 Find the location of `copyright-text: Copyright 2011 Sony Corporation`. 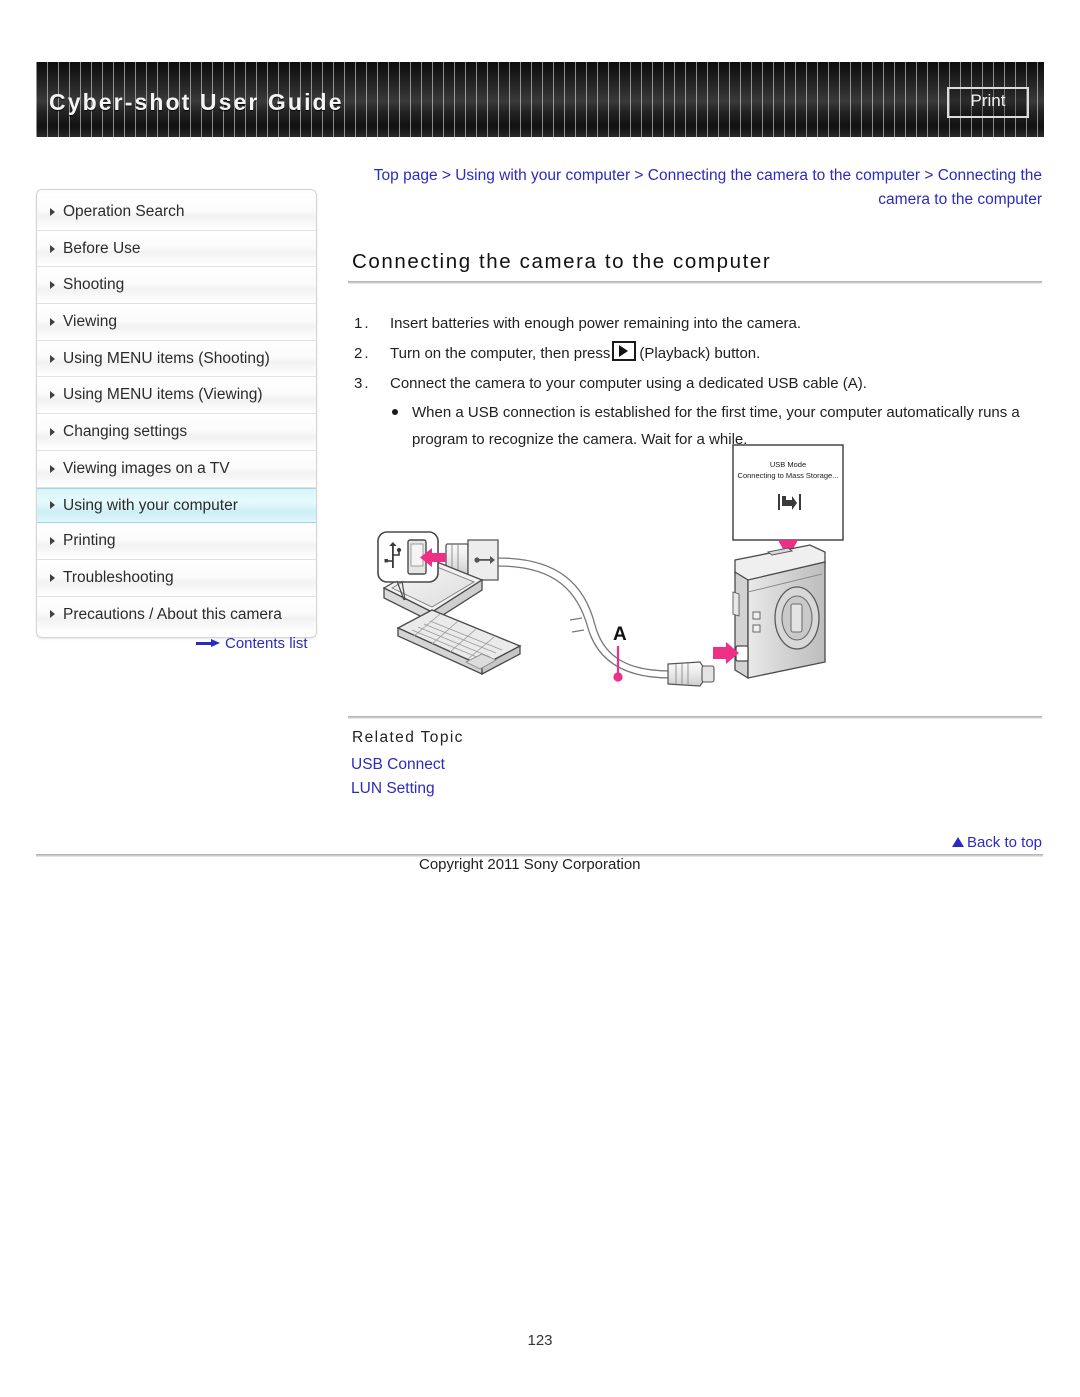

copyright-text: Copyright 2011 Sony Corporation is located at coordinates (530, 864).